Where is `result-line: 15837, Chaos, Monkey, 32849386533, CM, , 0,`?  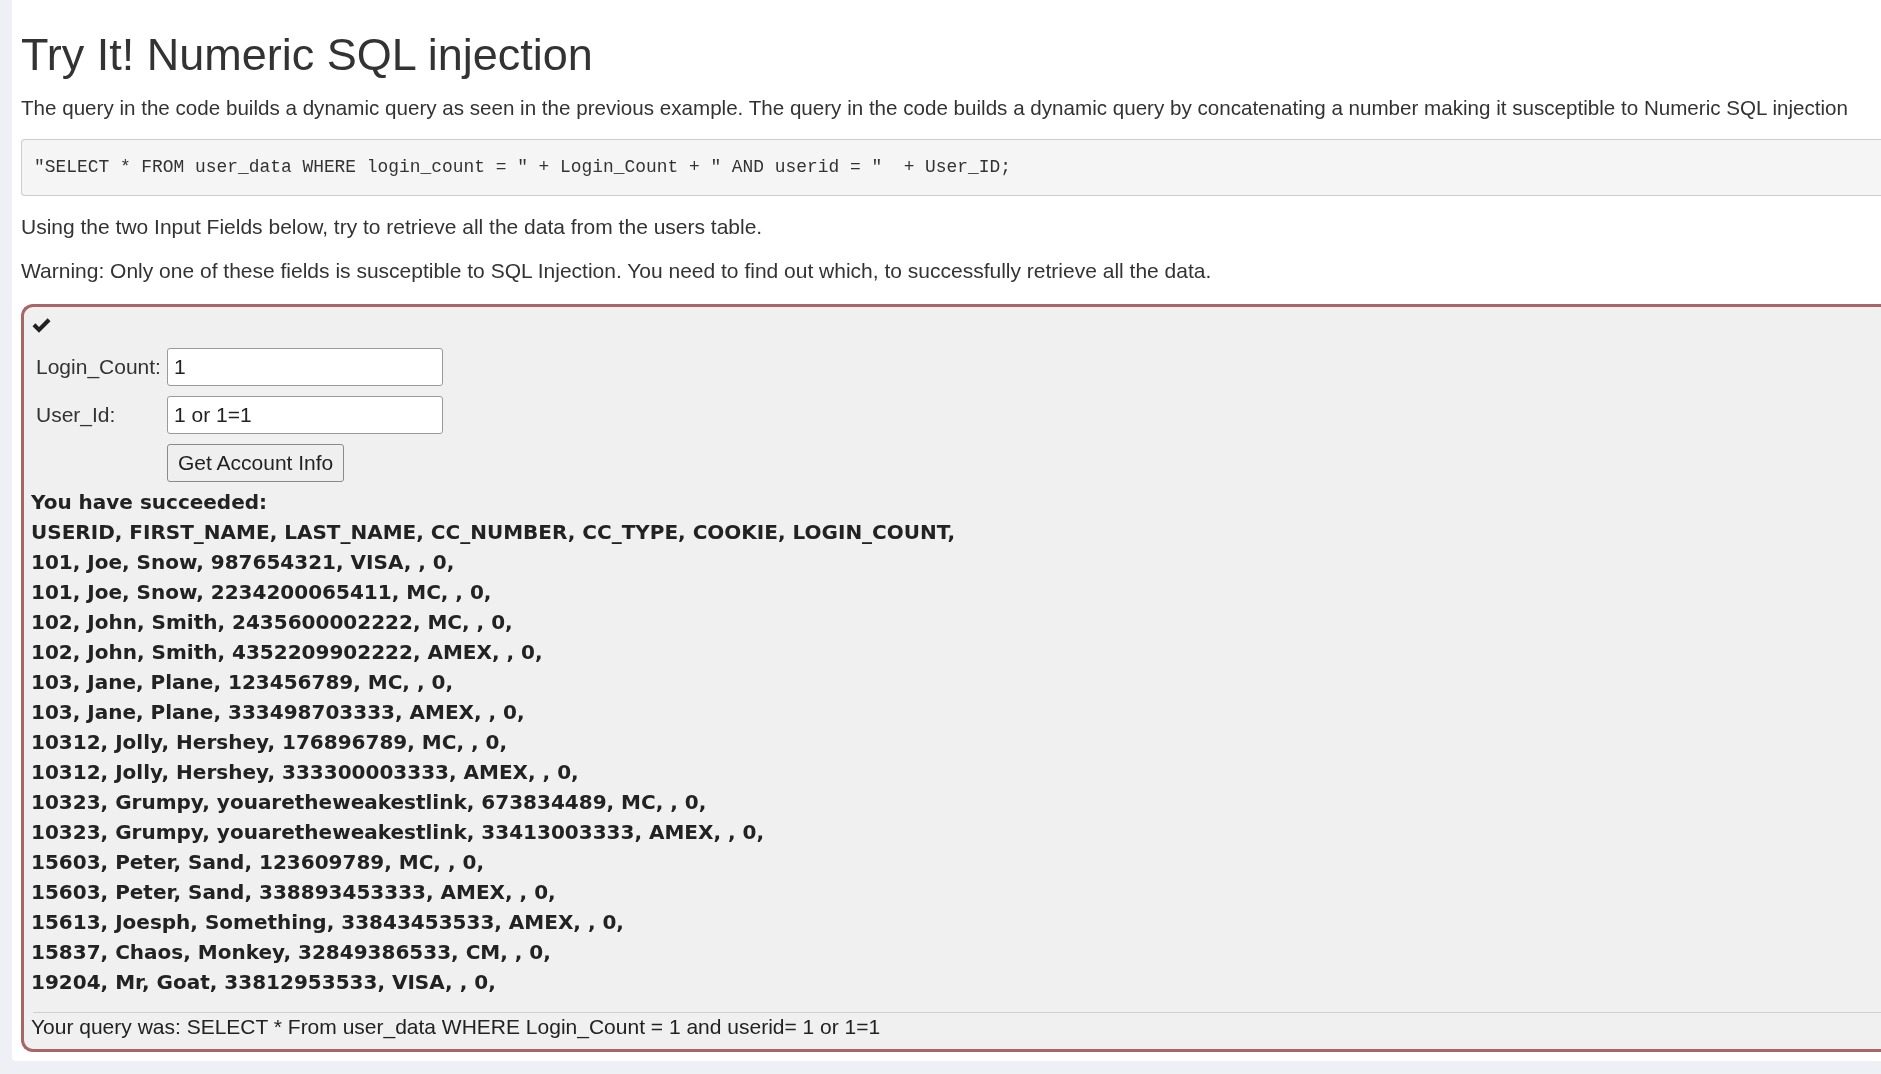 result-line: 15837, Chaos, Monkey, 32849386533, CM, , 0, is located at coordinates (291, 952).